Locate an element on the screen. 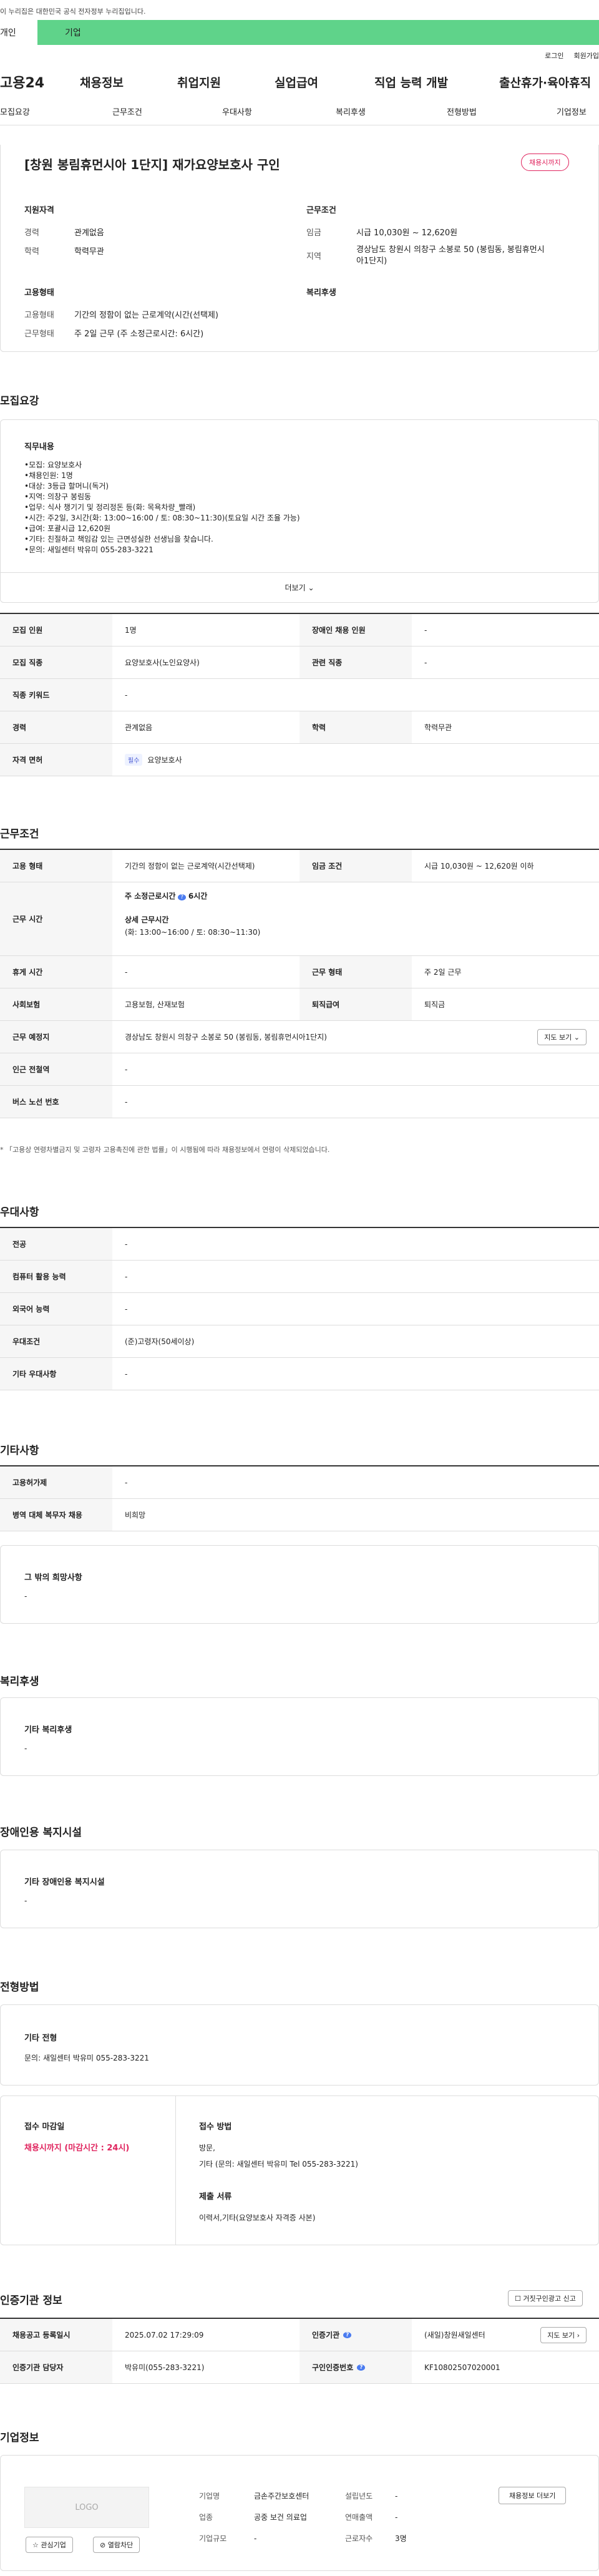  table-row: 모집 인원 1명 장애인 채용 인원 - is located at coordinates (299, 630).